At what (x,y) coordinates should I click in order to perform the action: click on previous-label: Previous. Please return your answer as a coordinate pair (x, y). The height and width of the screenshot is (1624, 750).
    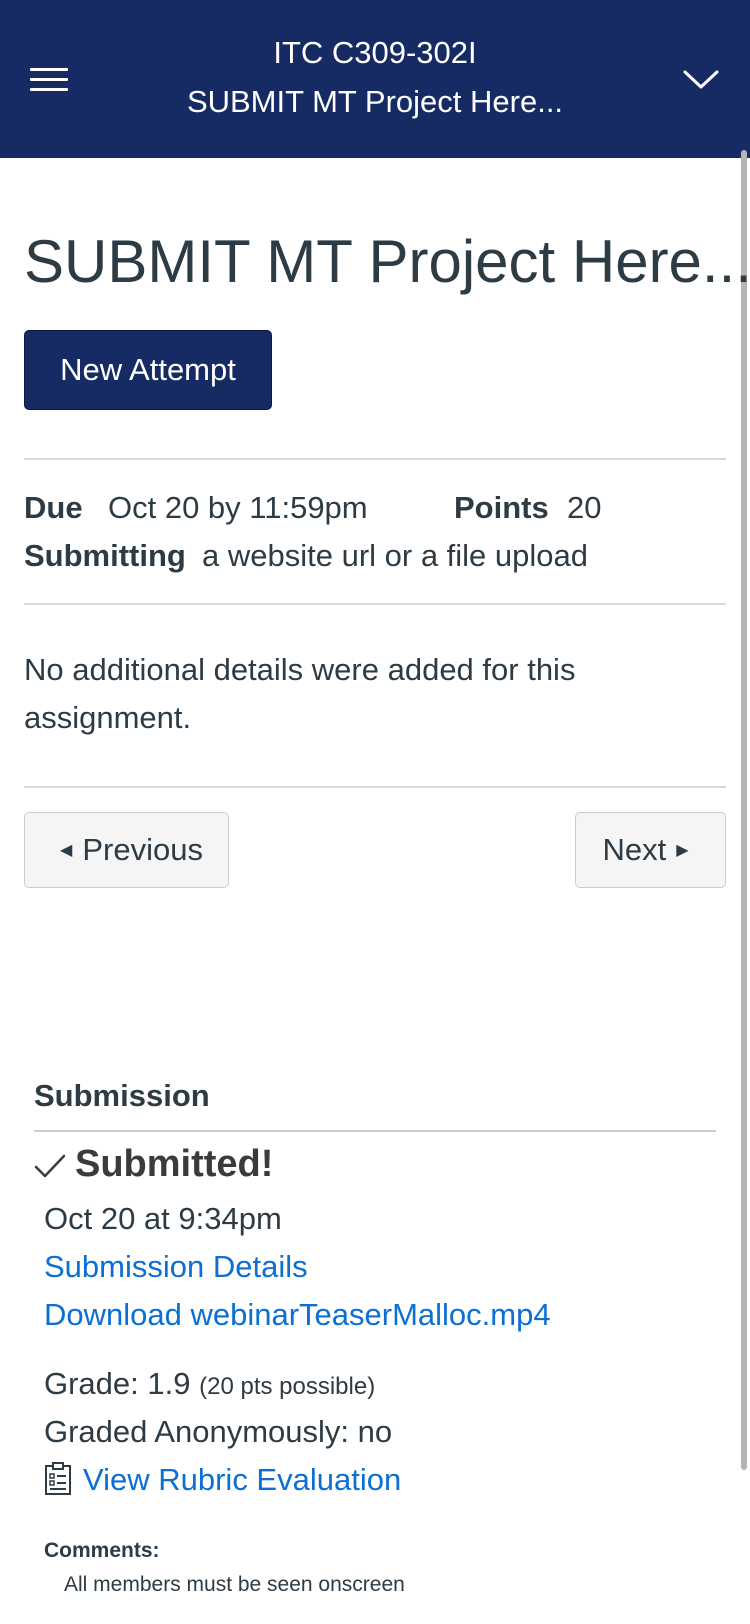
    Looking at the image, I should click on (142, 849).